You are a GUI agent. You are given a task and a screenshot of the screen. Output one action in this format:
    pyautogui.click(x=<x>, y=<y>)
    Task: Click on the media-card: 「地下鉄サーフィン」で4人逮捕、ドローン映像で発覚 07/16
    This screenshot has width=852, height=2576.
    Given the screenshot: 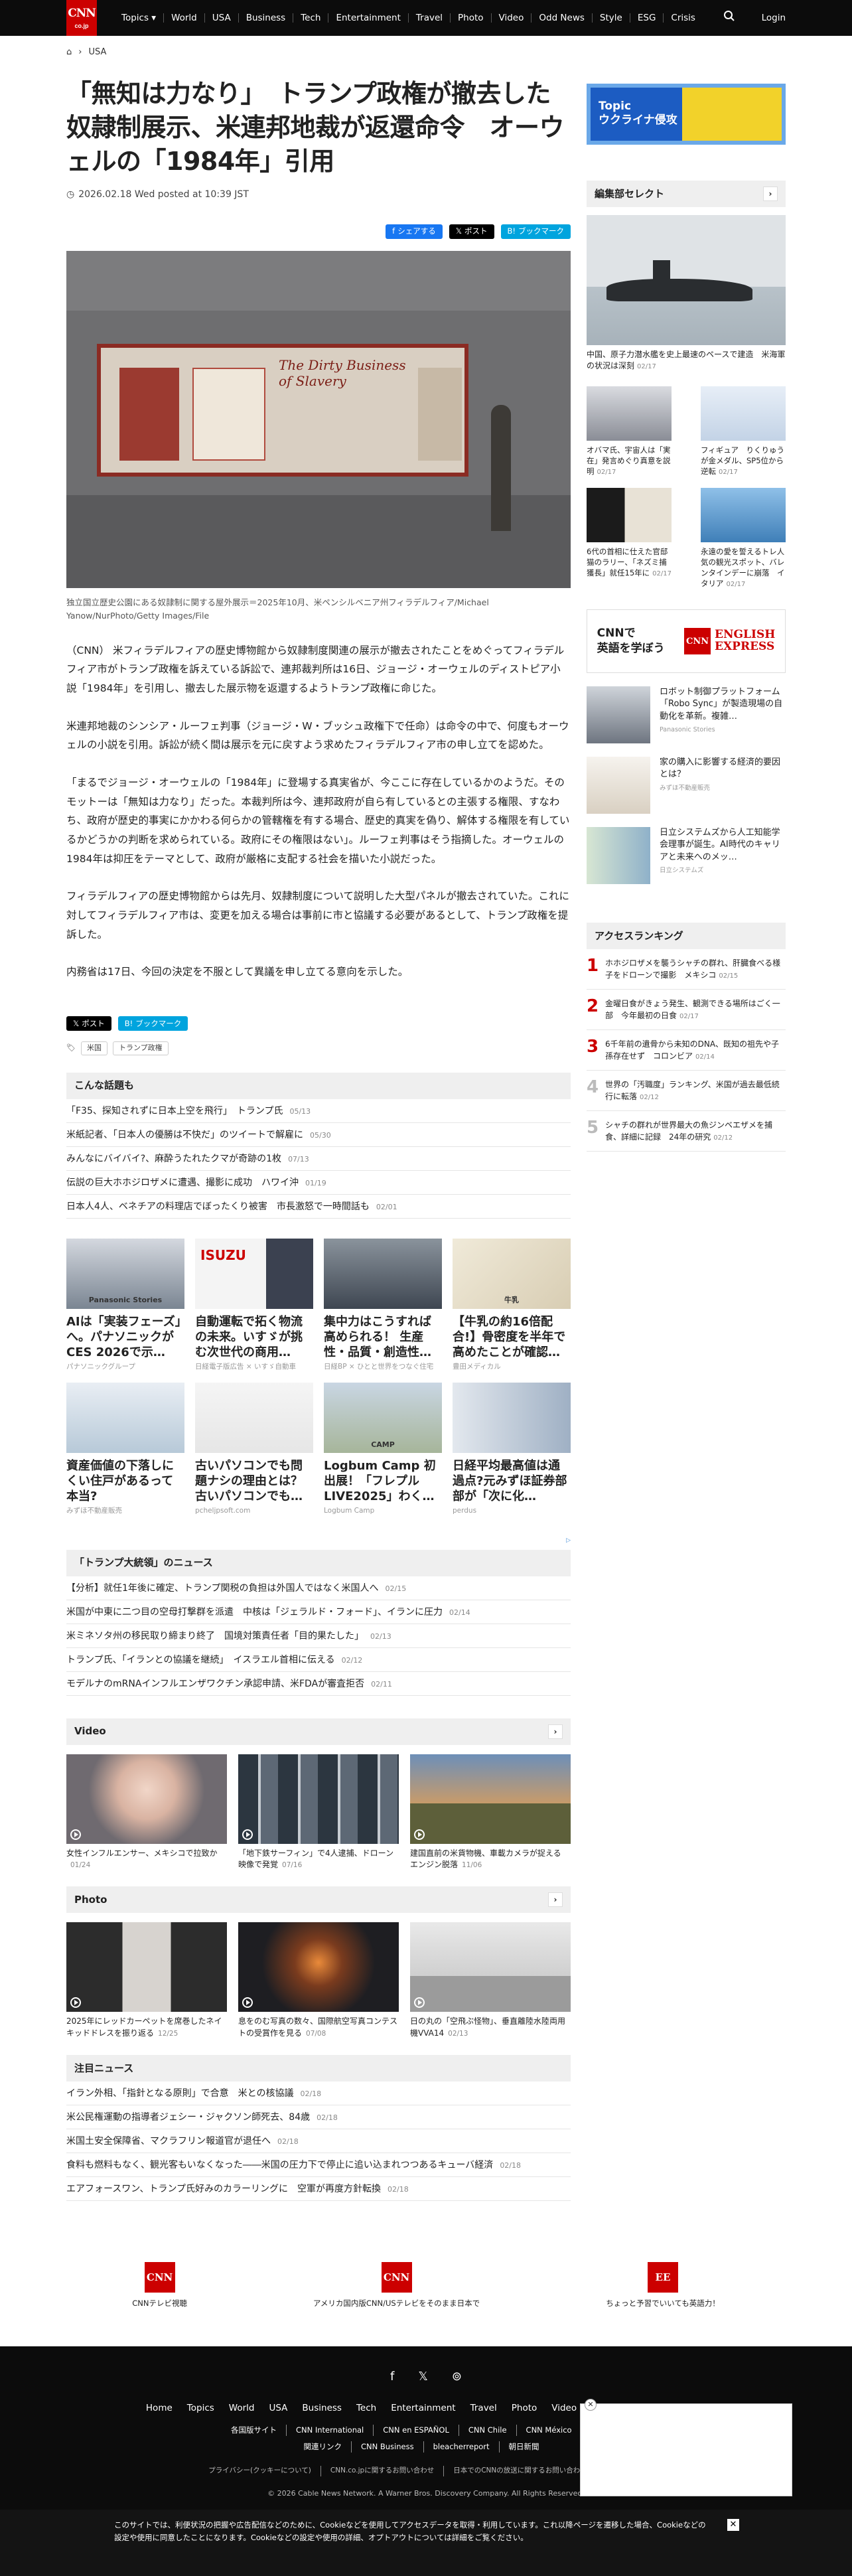 What is the action you would take?
    pyautogui.click(x=318, y=1813)
    